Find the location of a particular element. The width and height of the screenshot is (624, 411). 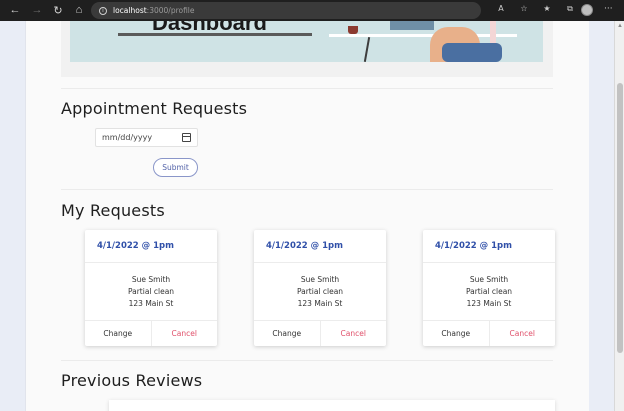

read-aloud-icon: A is located at coordinates (501, 9).